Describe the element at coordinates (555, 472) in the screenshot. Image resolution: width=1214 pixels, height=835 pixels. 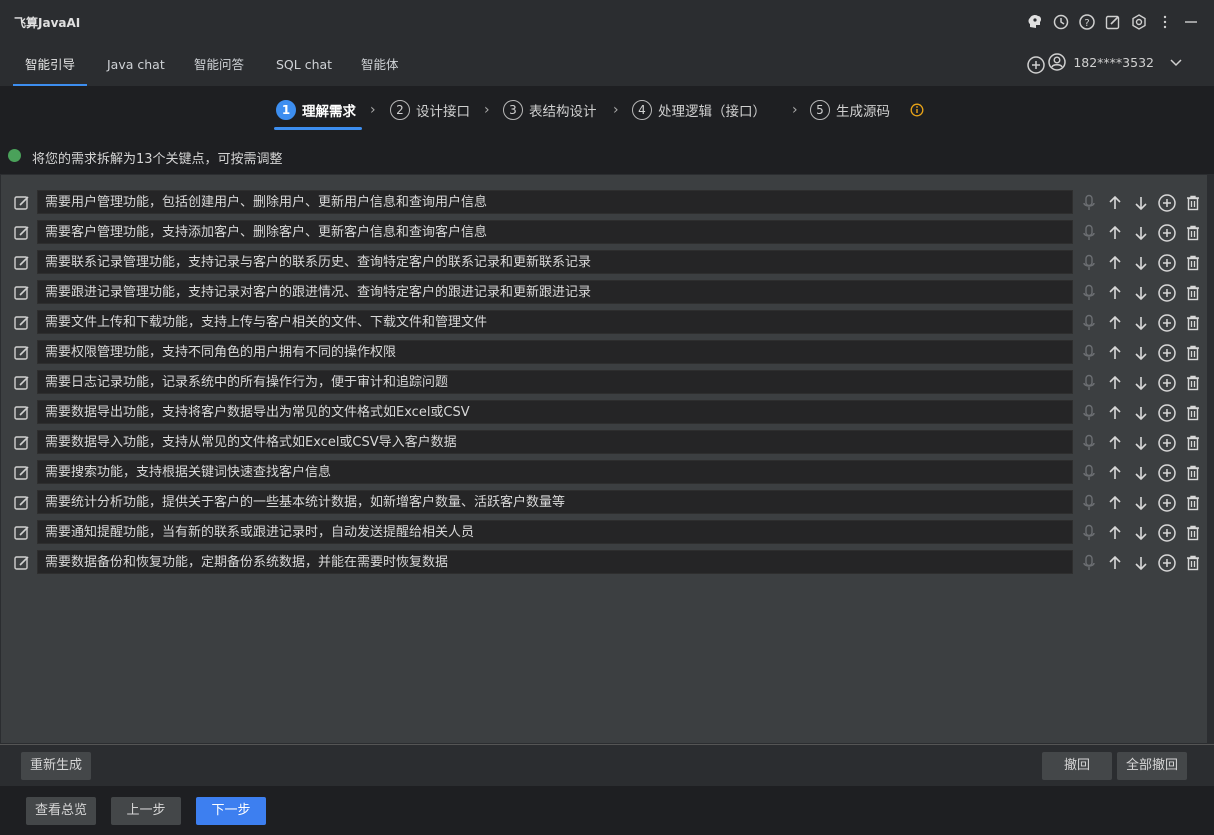
I see `requirement-input: 需要搜索功能，支持根据关键词快速查找客户信息` at that location.